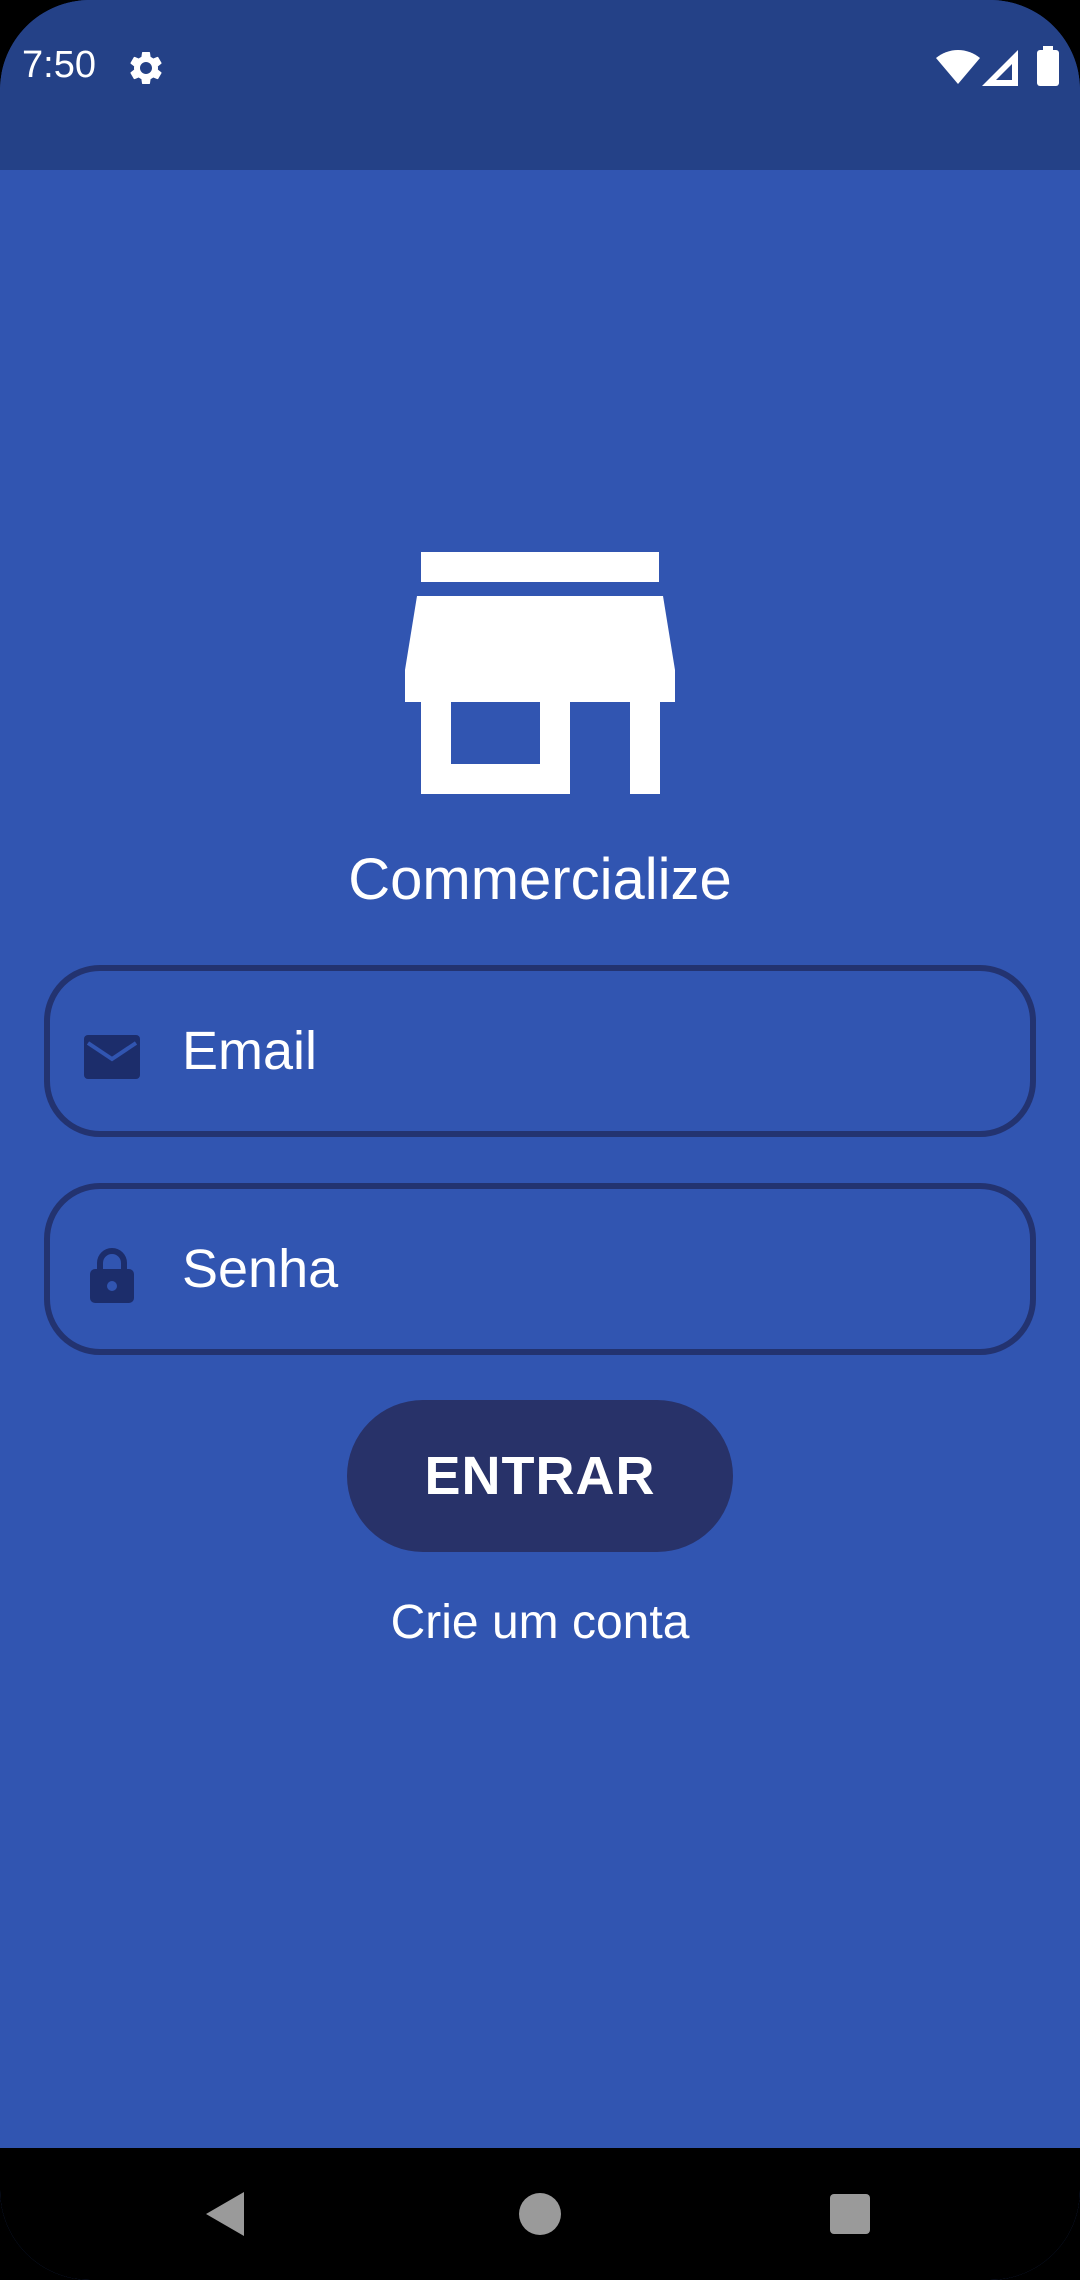 This screenshot has height=2280, width=1080. I want to click on email-field, so click(540, 1051).